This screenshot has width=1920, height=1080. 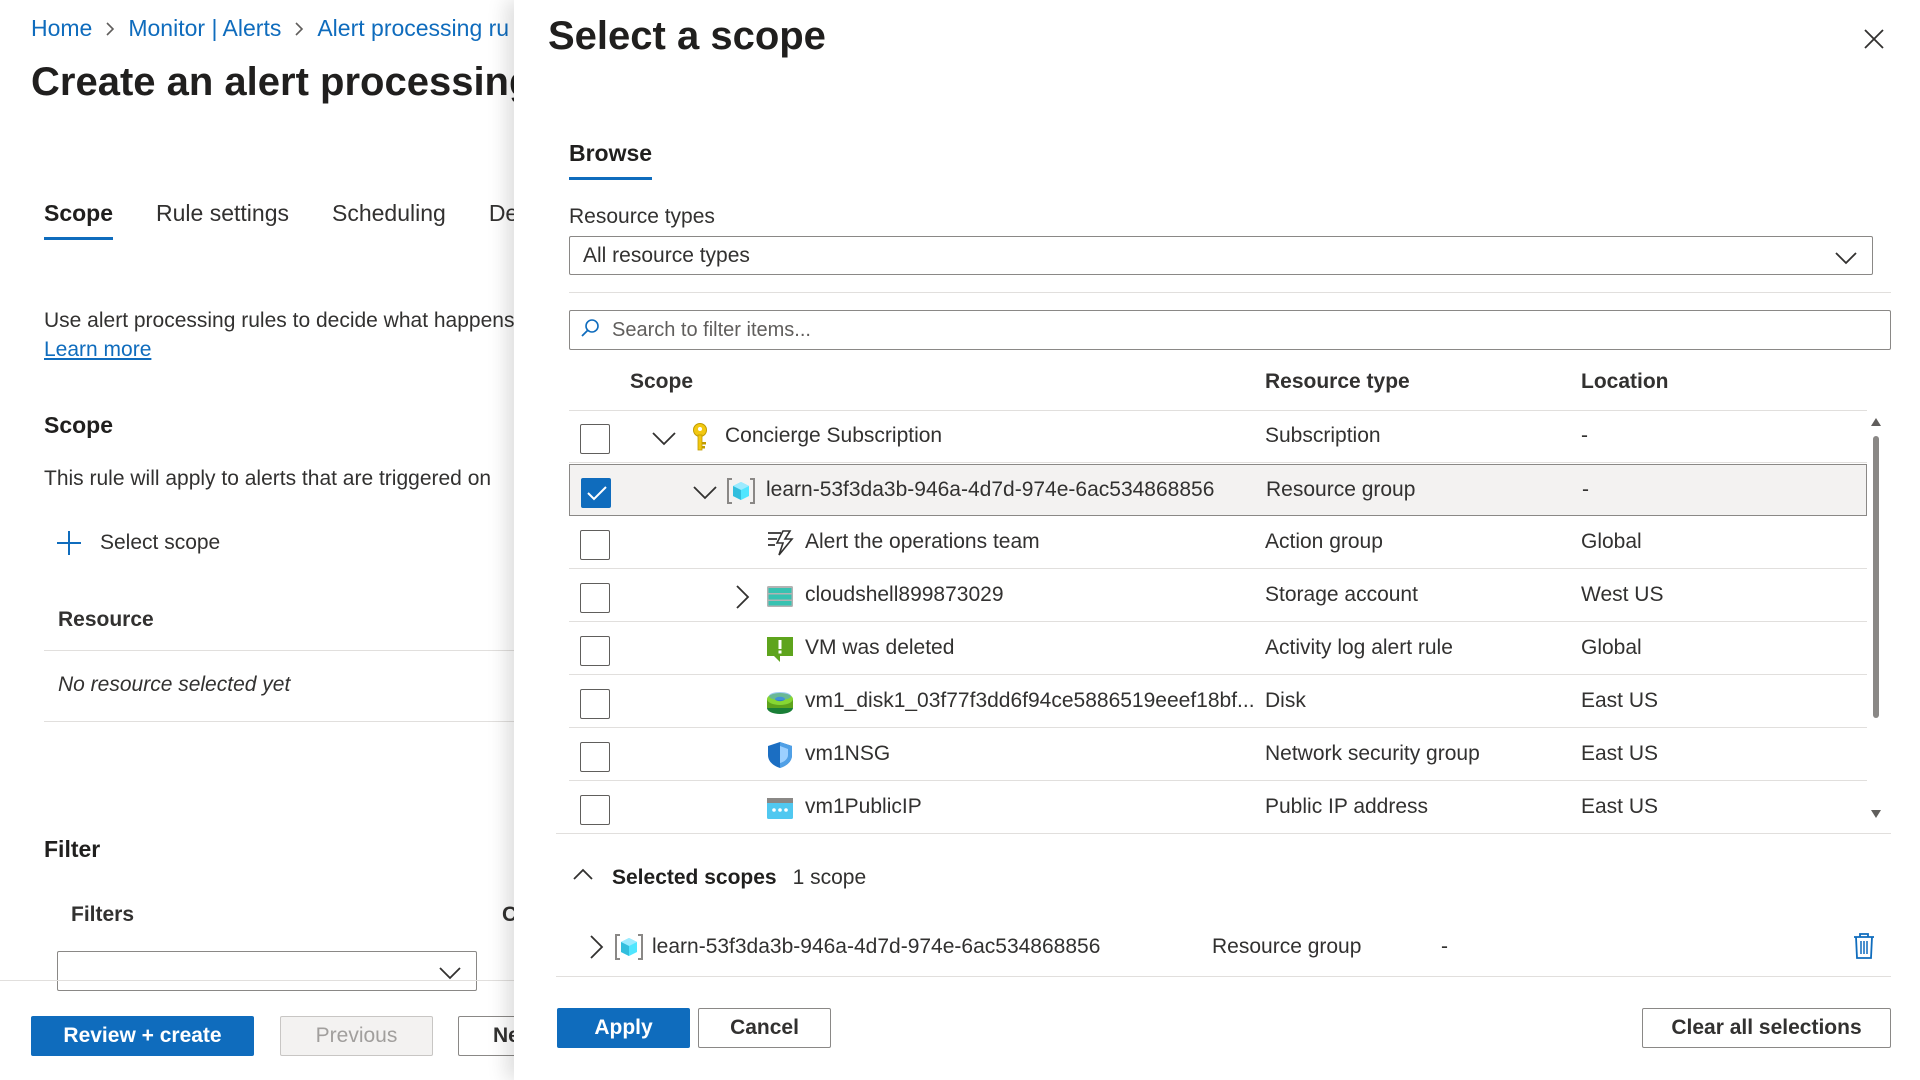 I want to click on chevron-up-icon, so click(x=583, y=878).